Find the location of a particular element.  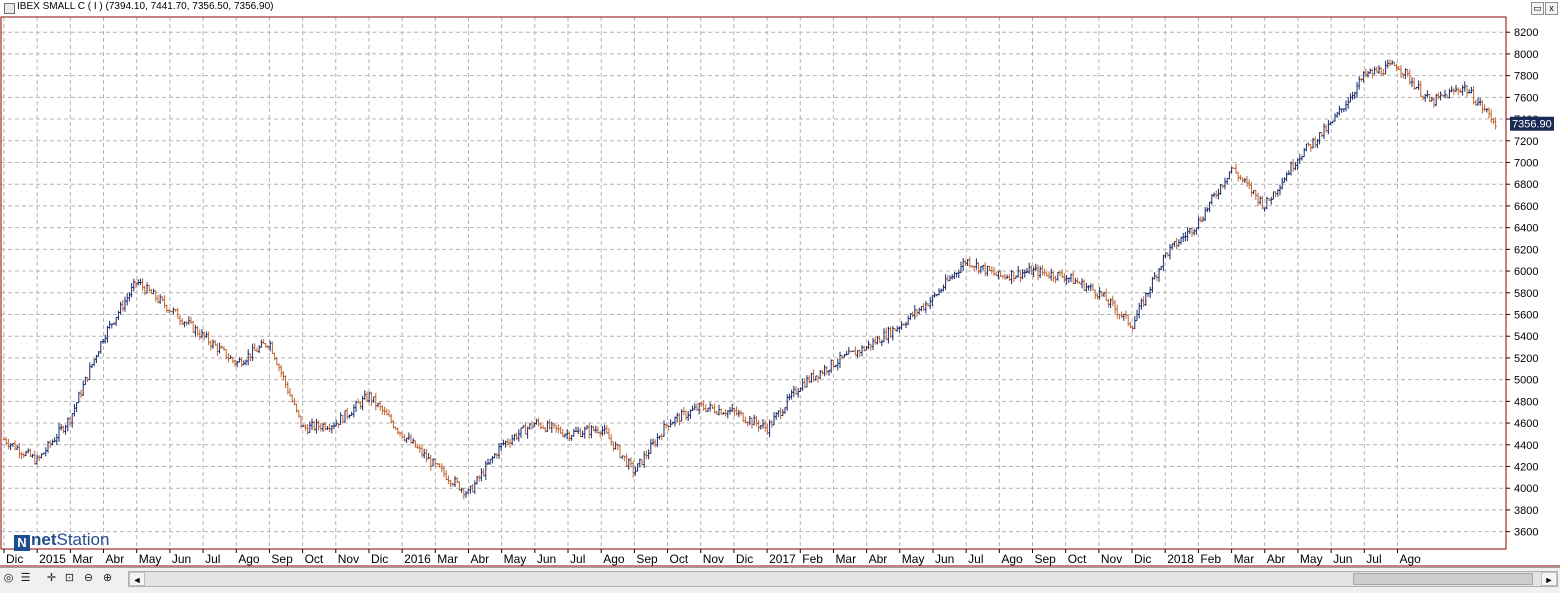

y-tick-label: 7800 is located at coordinates (1526, 77).